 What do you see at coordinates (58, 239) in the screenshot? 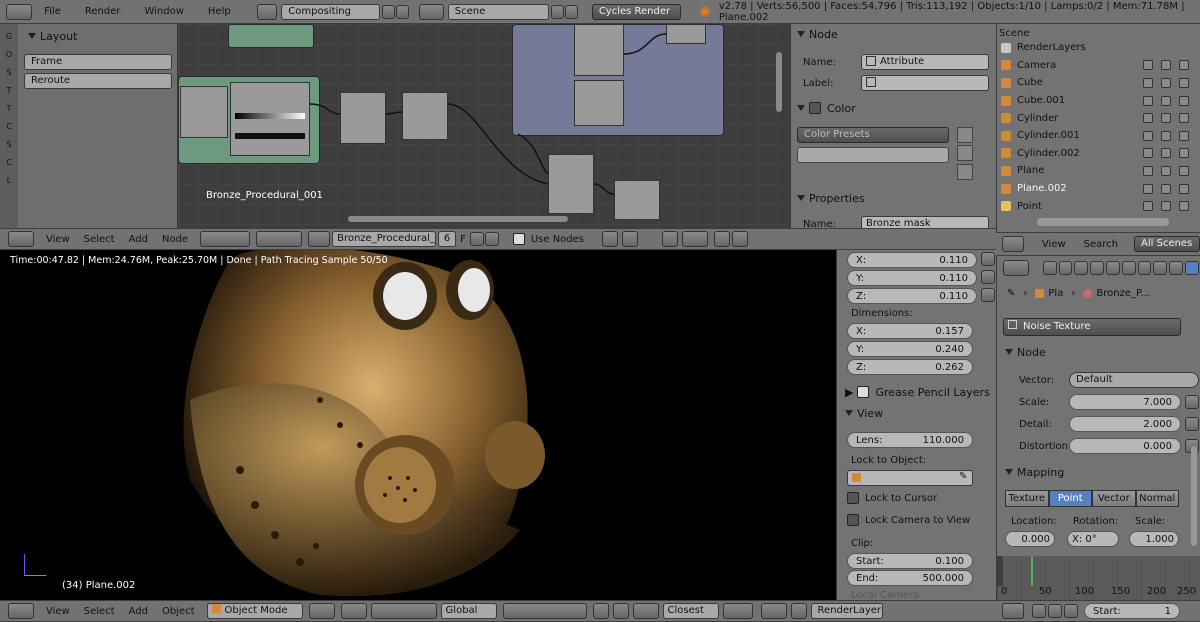
I see `node-menu-view: View` at bounding box center [58, 239].